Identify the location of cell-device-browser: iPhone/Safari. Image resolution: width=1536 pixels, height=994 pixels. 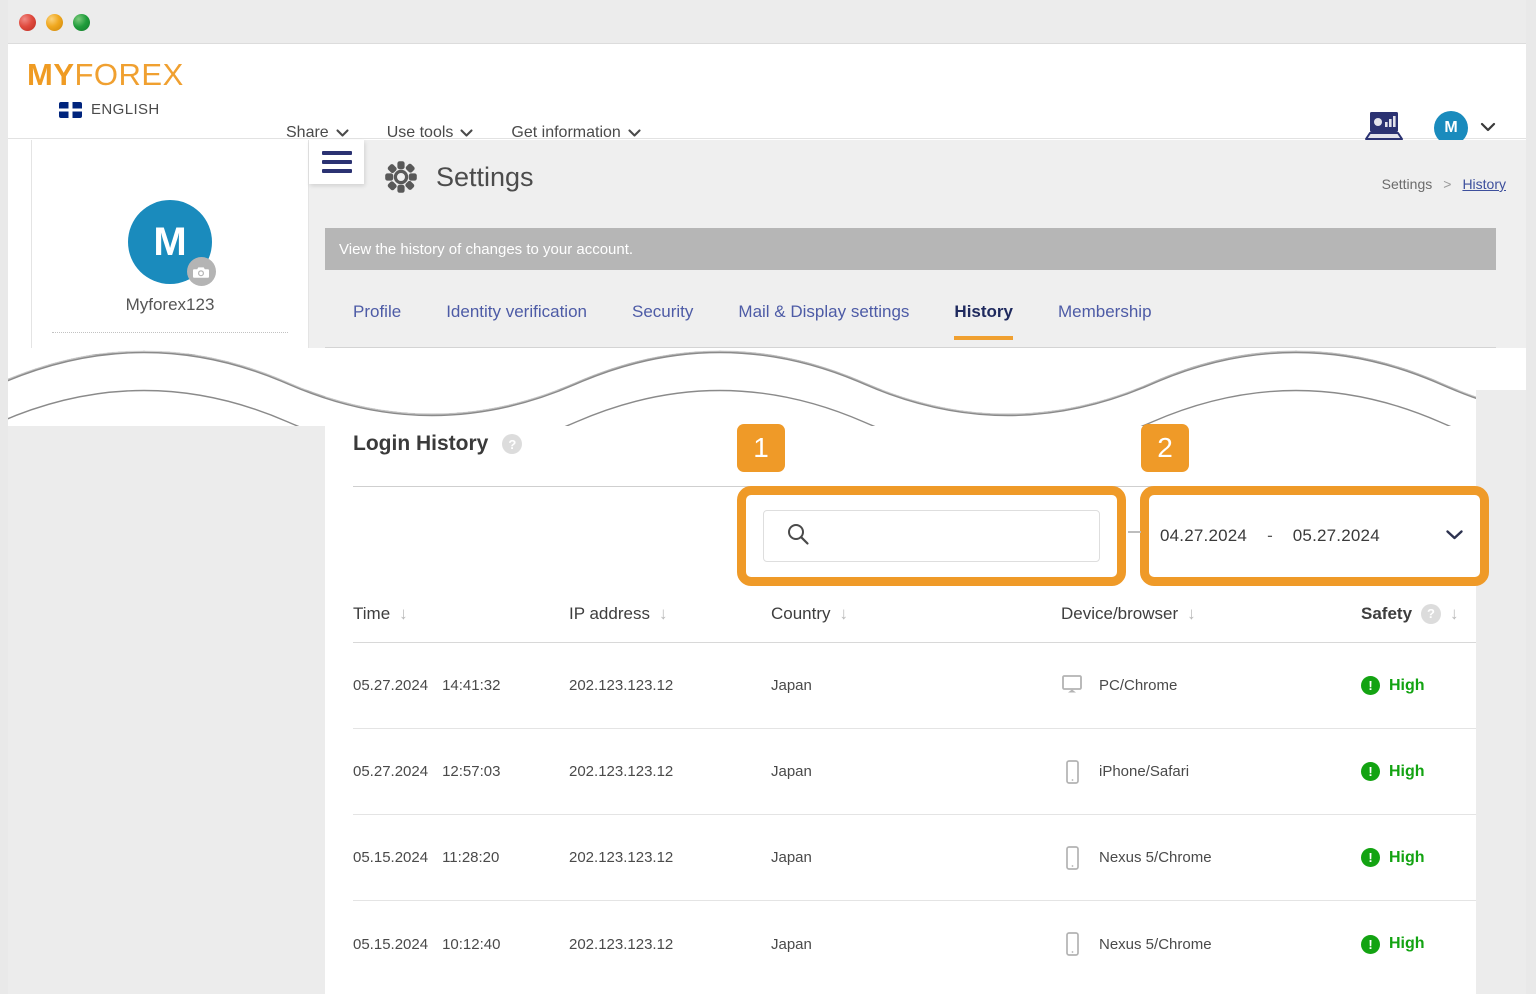
(1211, 772).